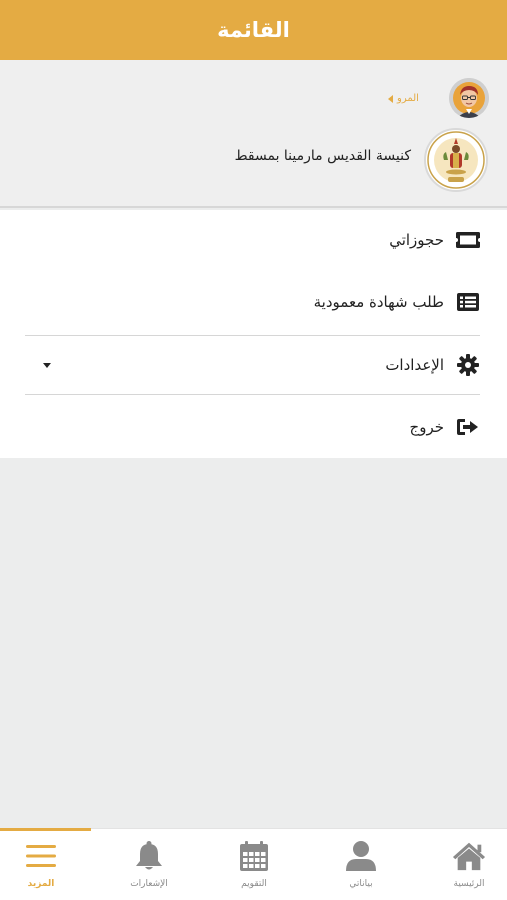 Image resolution: width=507 pixels, height=900 pixels. Describe the element at coordinates (469, 884) in the screenshot. I see `tab-label: الرئيسية` at that location.